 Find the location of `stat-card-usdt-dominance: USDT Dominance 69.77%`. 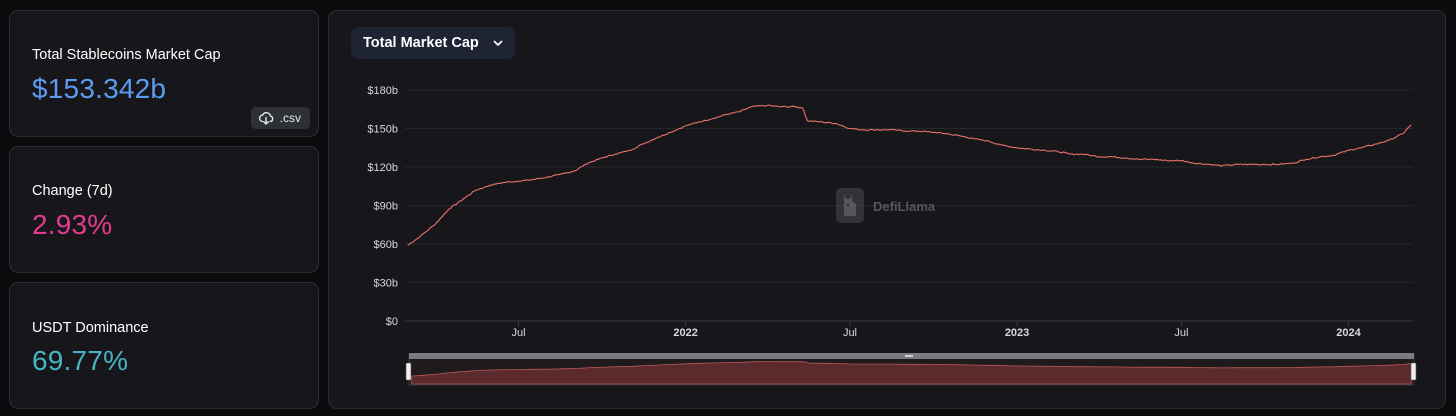

stat-card-usdt-dominance: USDT Dominance 69.77% is located at coordinates (164, 345).